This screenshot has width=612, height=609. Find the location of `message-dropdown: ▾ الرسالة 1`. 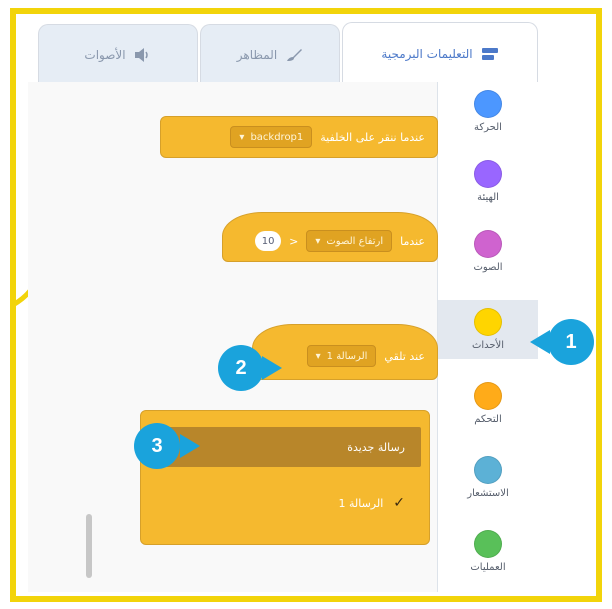

message-dropdown: ▾ الرسالة 1 is located at coordinates (341, 356).